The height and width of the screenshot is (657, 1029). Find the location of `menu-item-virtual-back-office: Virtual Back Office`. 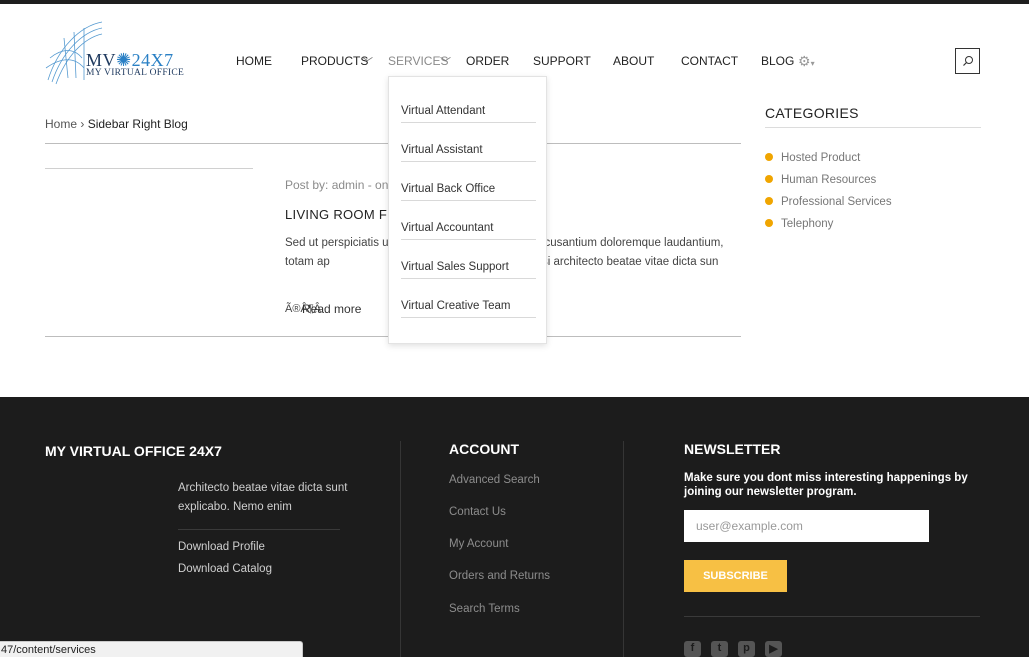

menu-item-virtual-back-office: Virtual Back Office is located at coordinates (468, 181).